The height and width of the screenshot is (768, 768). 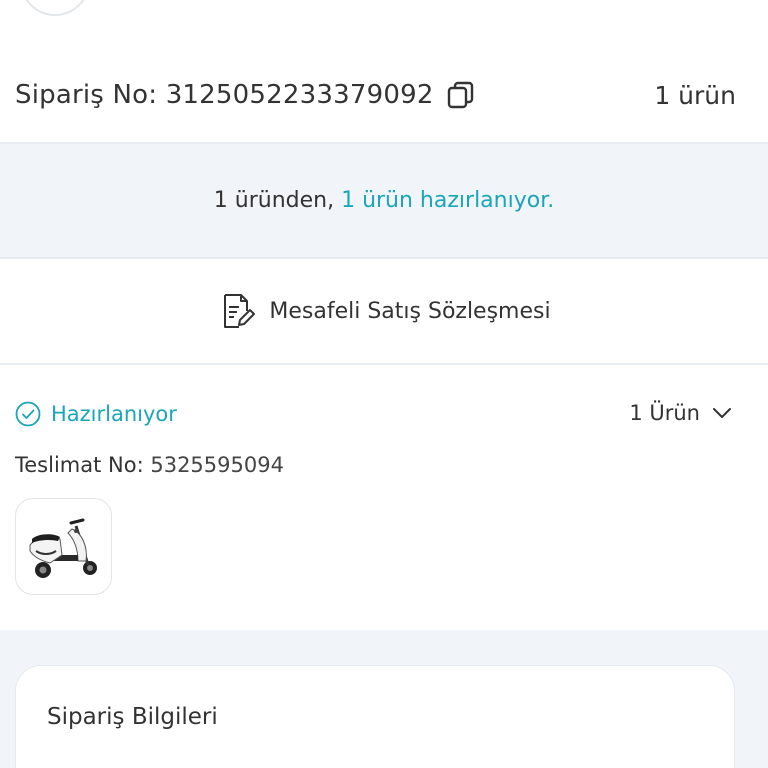 I want to click on contract-label: Mesafeli Satış Sözleşmesi, so click(x=410, y=311).